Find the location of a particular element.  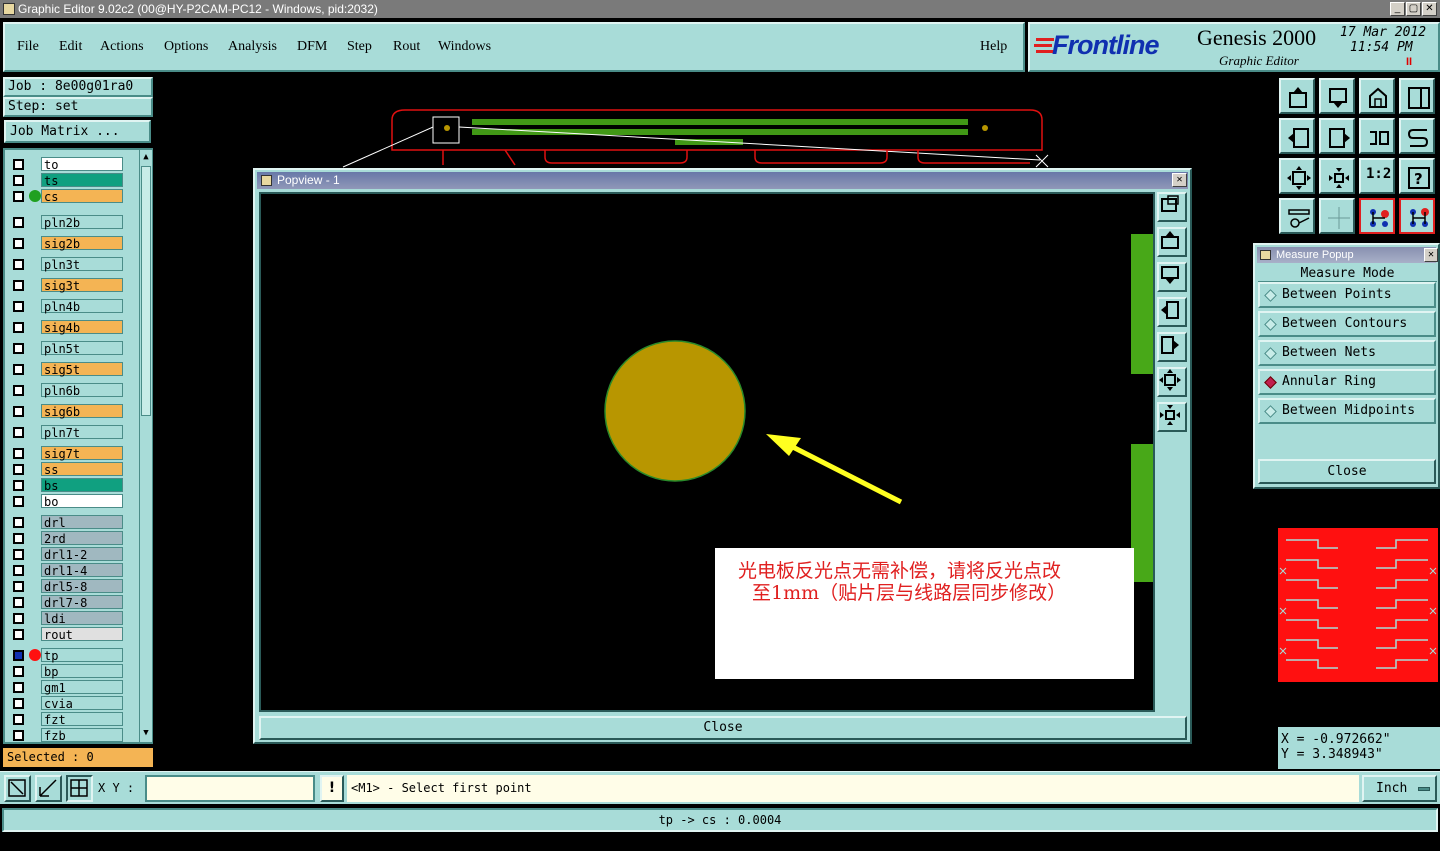

layer-row-rout: rout is located at coordinates (68, 634).